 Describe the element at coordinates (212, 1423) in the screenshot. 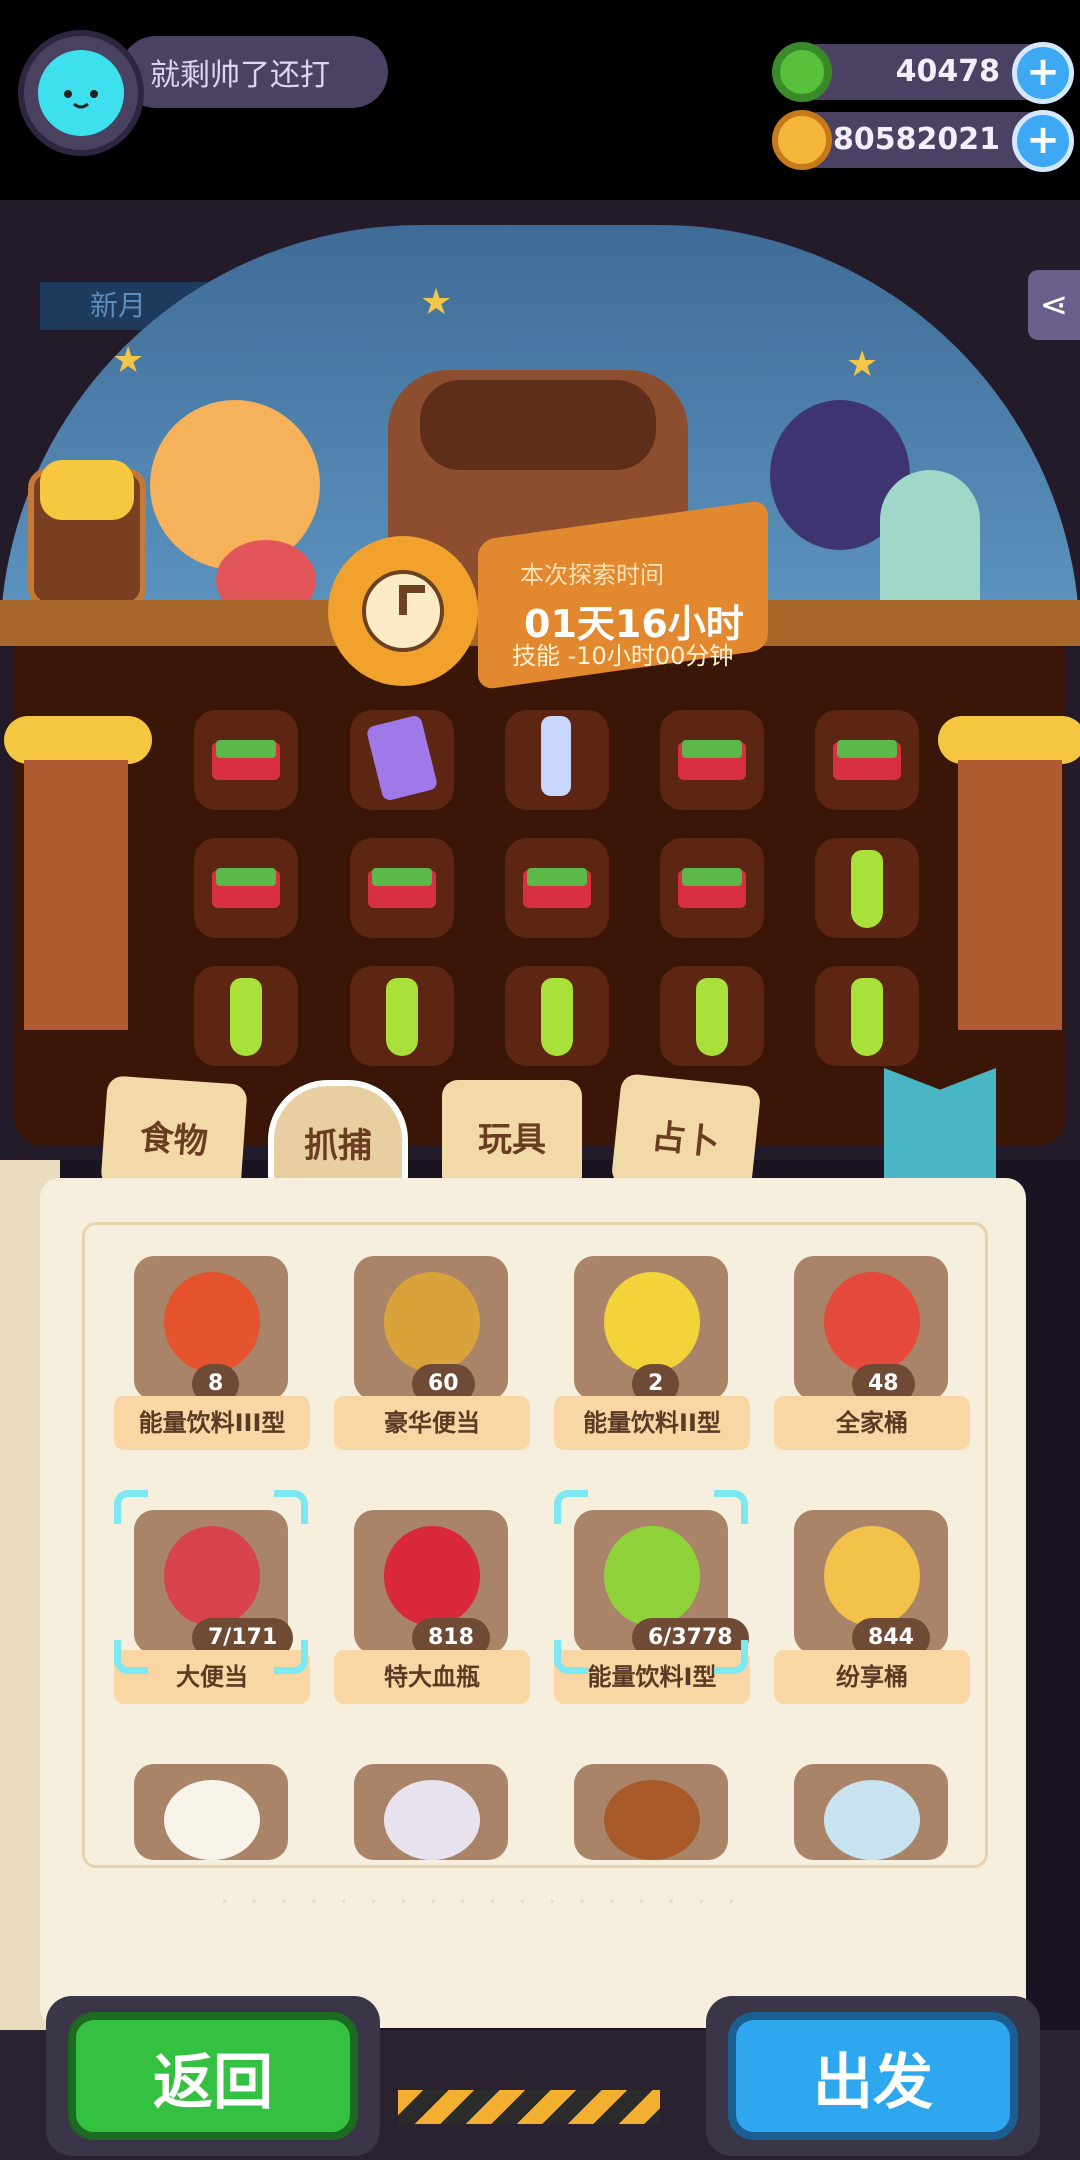

I see `item-name: 能量饮料III型` at that location.